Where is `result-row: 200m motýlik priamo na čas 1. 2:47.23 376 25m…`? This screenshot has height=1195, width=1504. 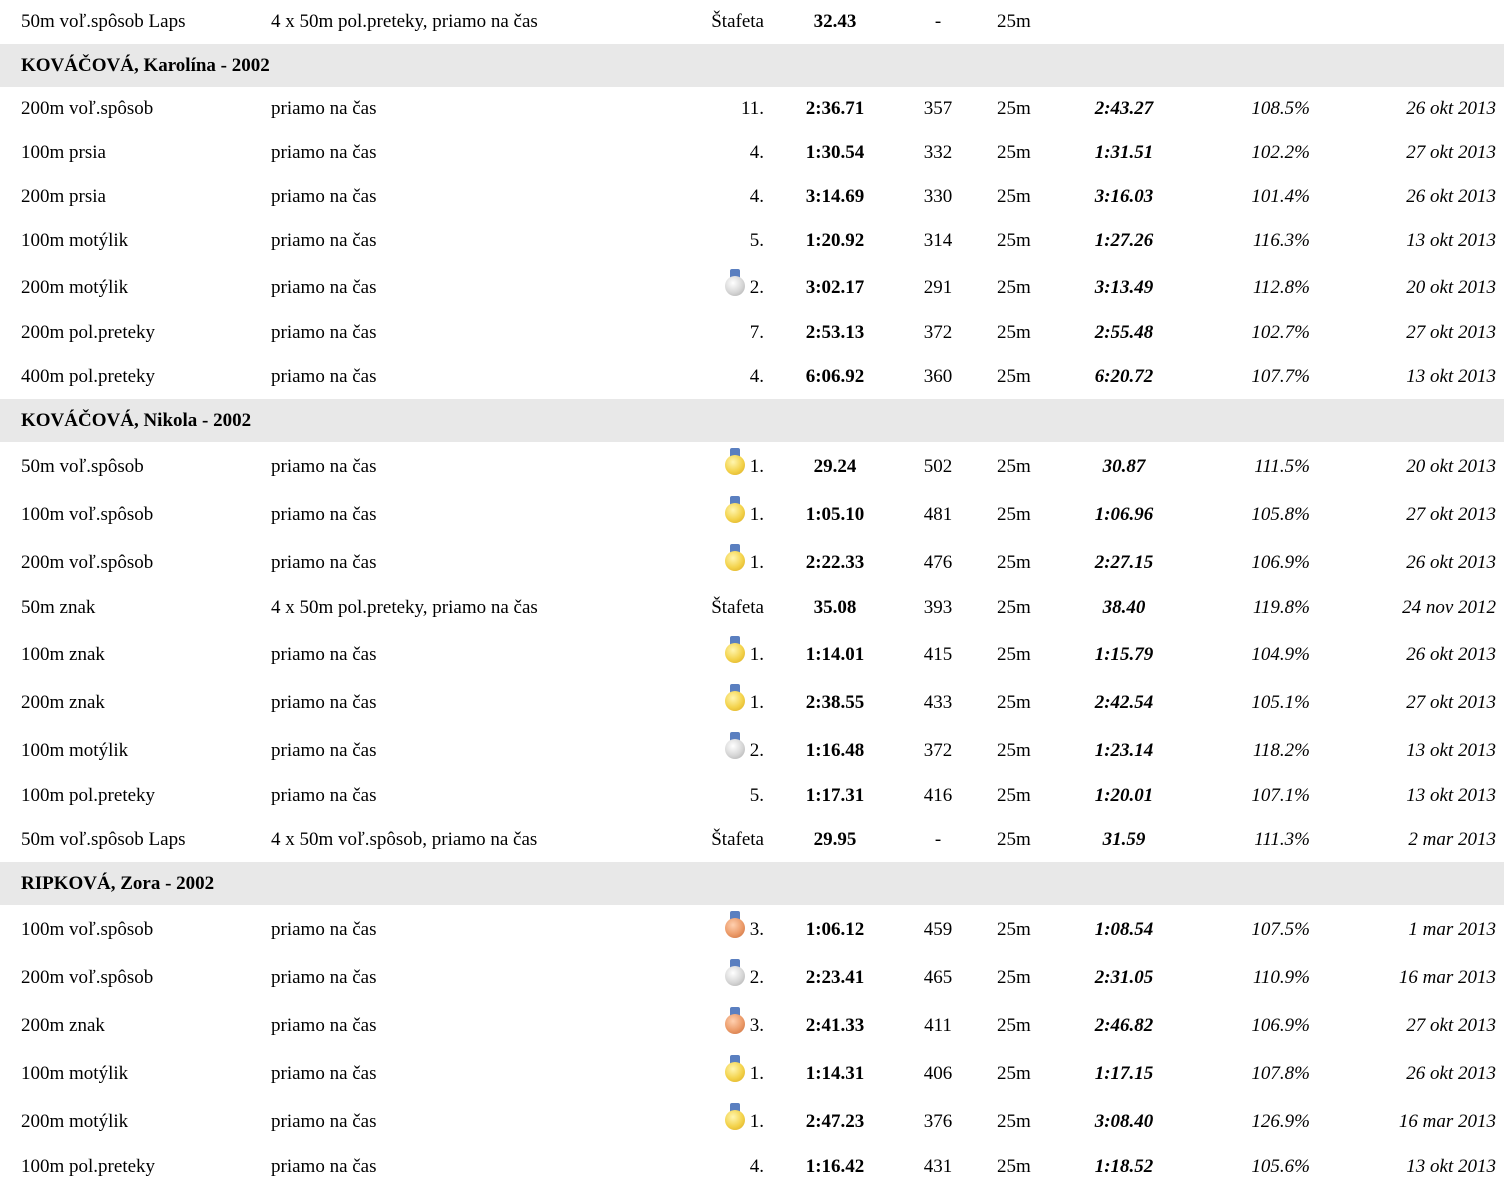
result-row: 200m motýlik priamo na čas 1. 2:47.23 376 25m… is located at coordinates (752, 1121).